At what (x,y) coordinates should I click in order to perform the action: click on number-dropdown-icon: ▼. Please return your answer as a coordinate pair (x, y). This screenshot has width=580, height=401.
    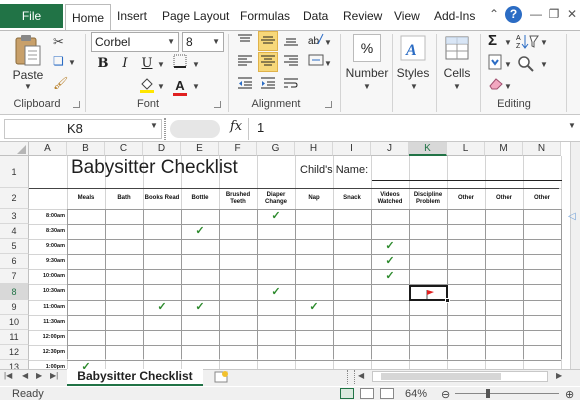
    Looking at the image, I should click on (367, 86).